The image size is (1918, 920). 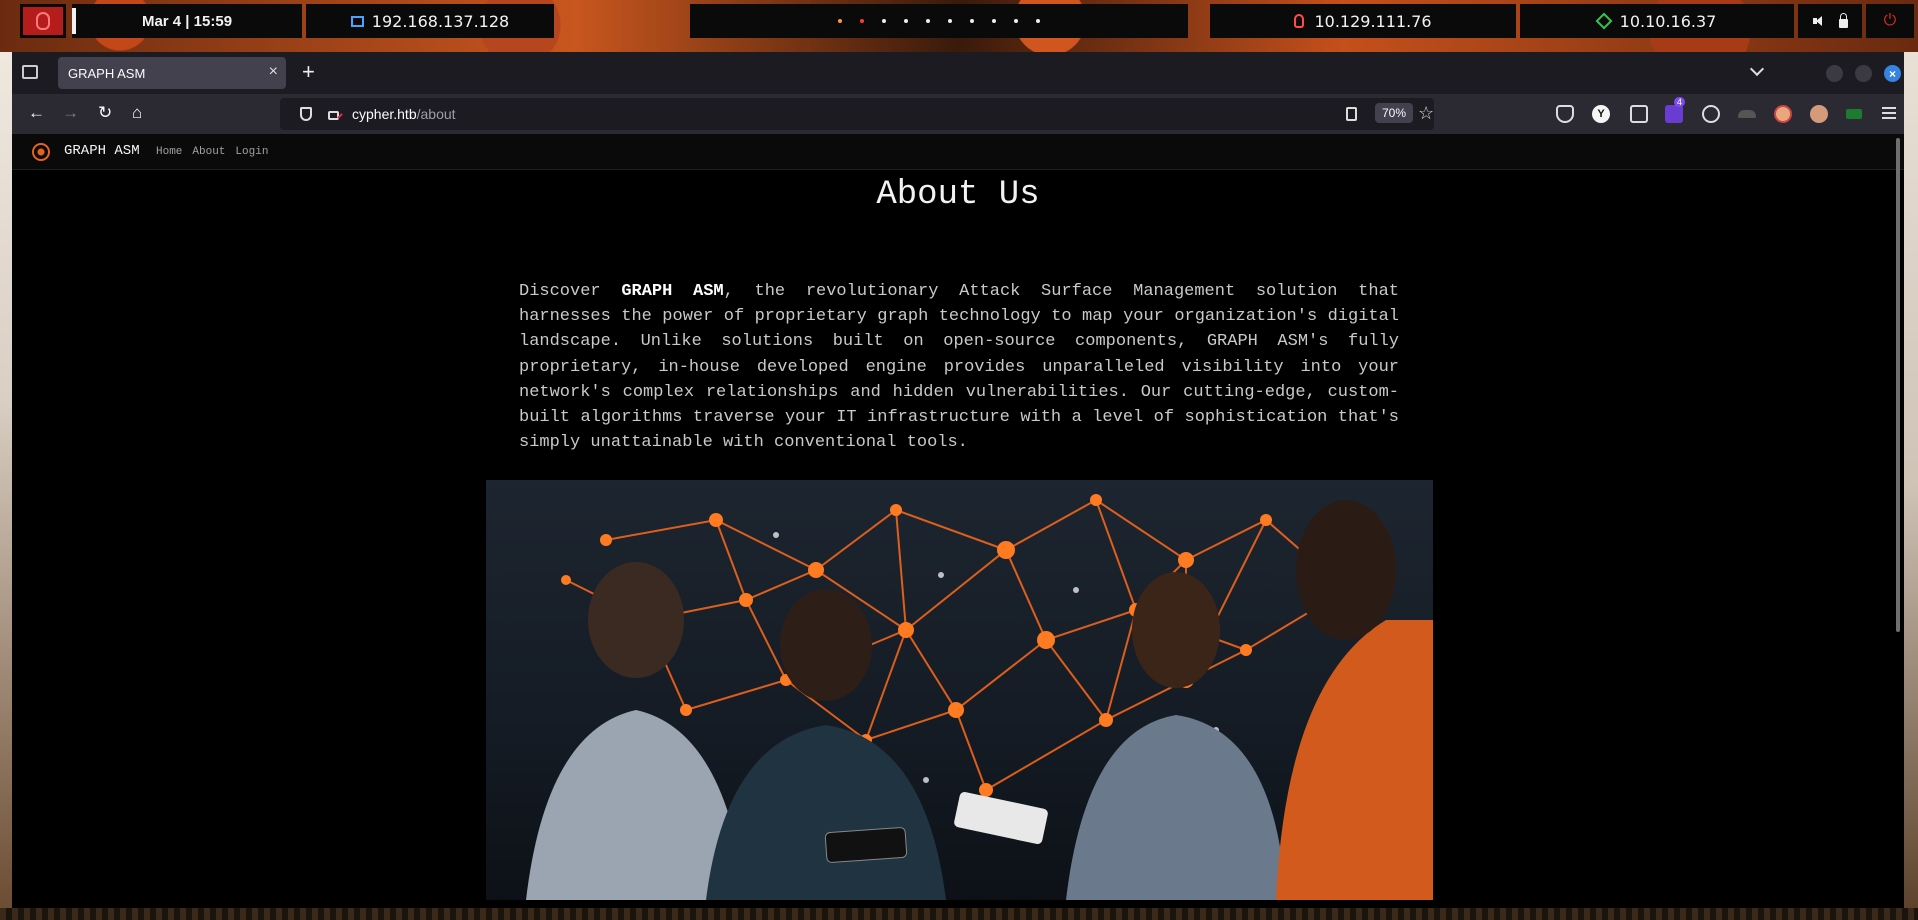 I want to click on close-window-button: ×, so click(x=1892, y=73).